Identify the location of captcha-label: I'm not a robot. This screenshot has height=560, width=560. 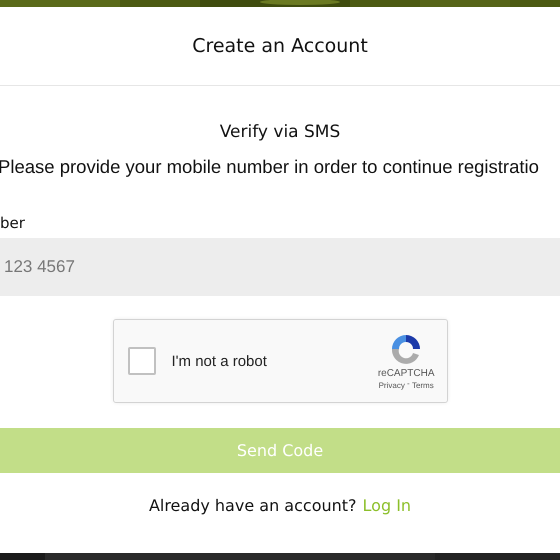
(220, 361).